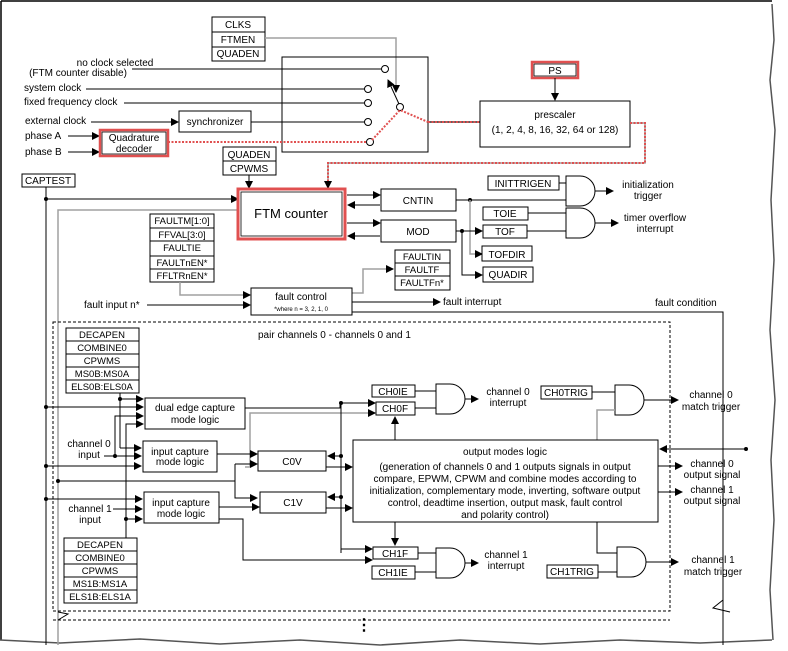  What do you see at coordinates (686, 303) in the screenshot?
I see `fault-condition-label: fault condition` at bounding box center [686, 303].